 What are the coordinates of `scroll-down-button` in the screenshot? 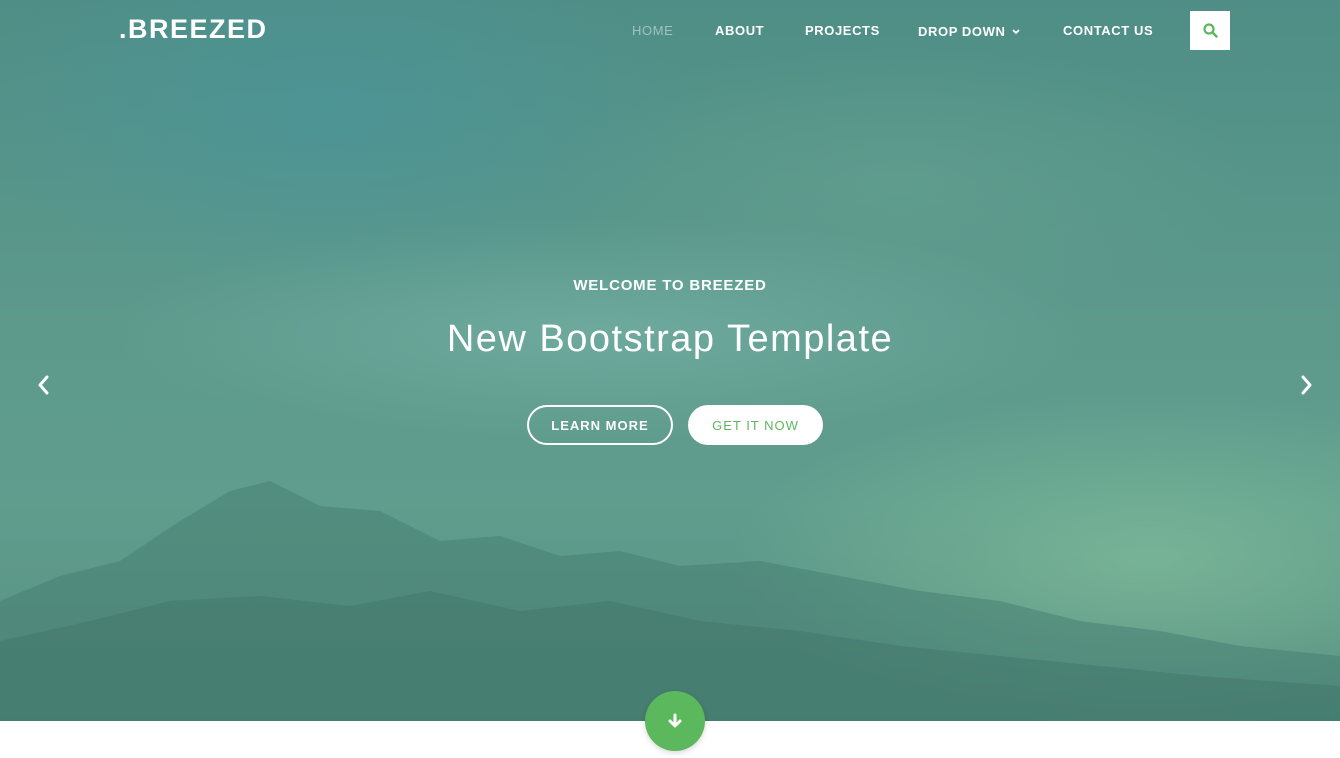 It's located at (675, 721).